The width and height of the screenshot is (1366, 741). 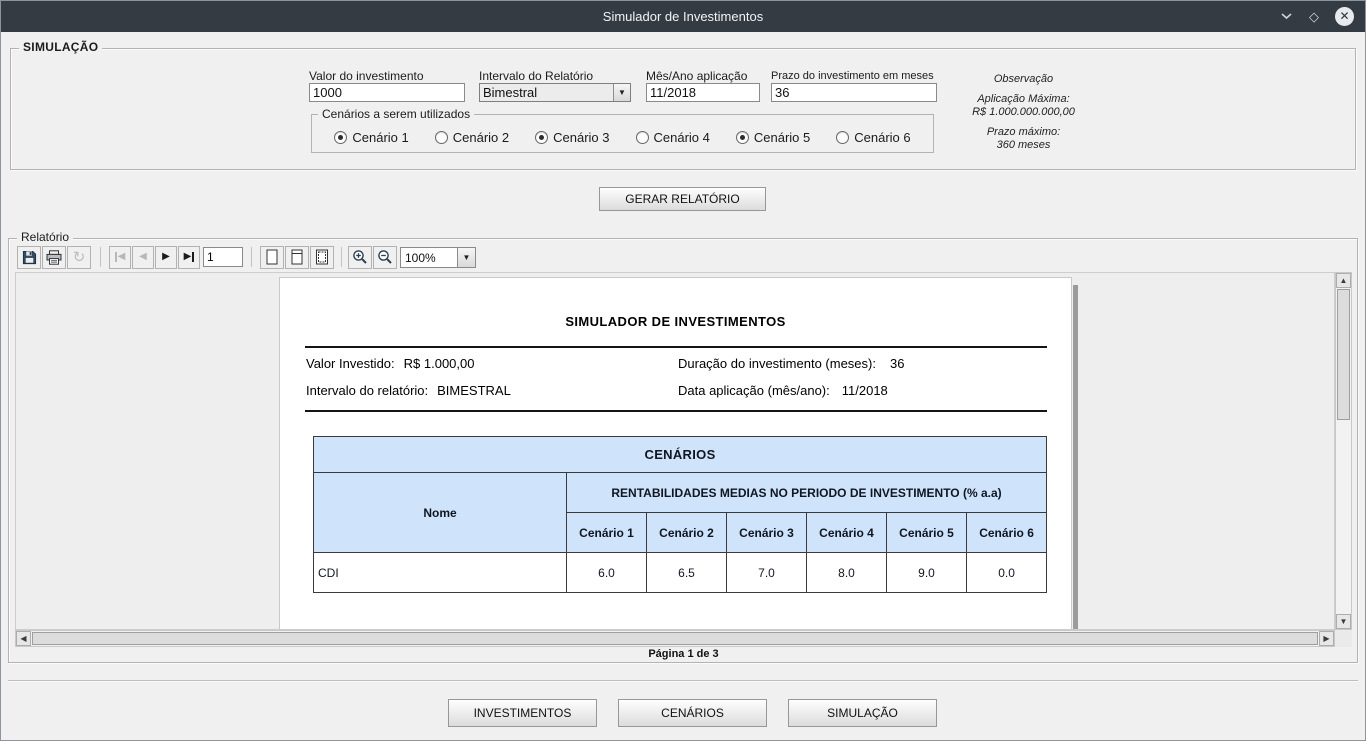 What do you see at coordinates (297, 257) in the screenshot?
I see `fit-page-button` at bounding box center [297, 257].